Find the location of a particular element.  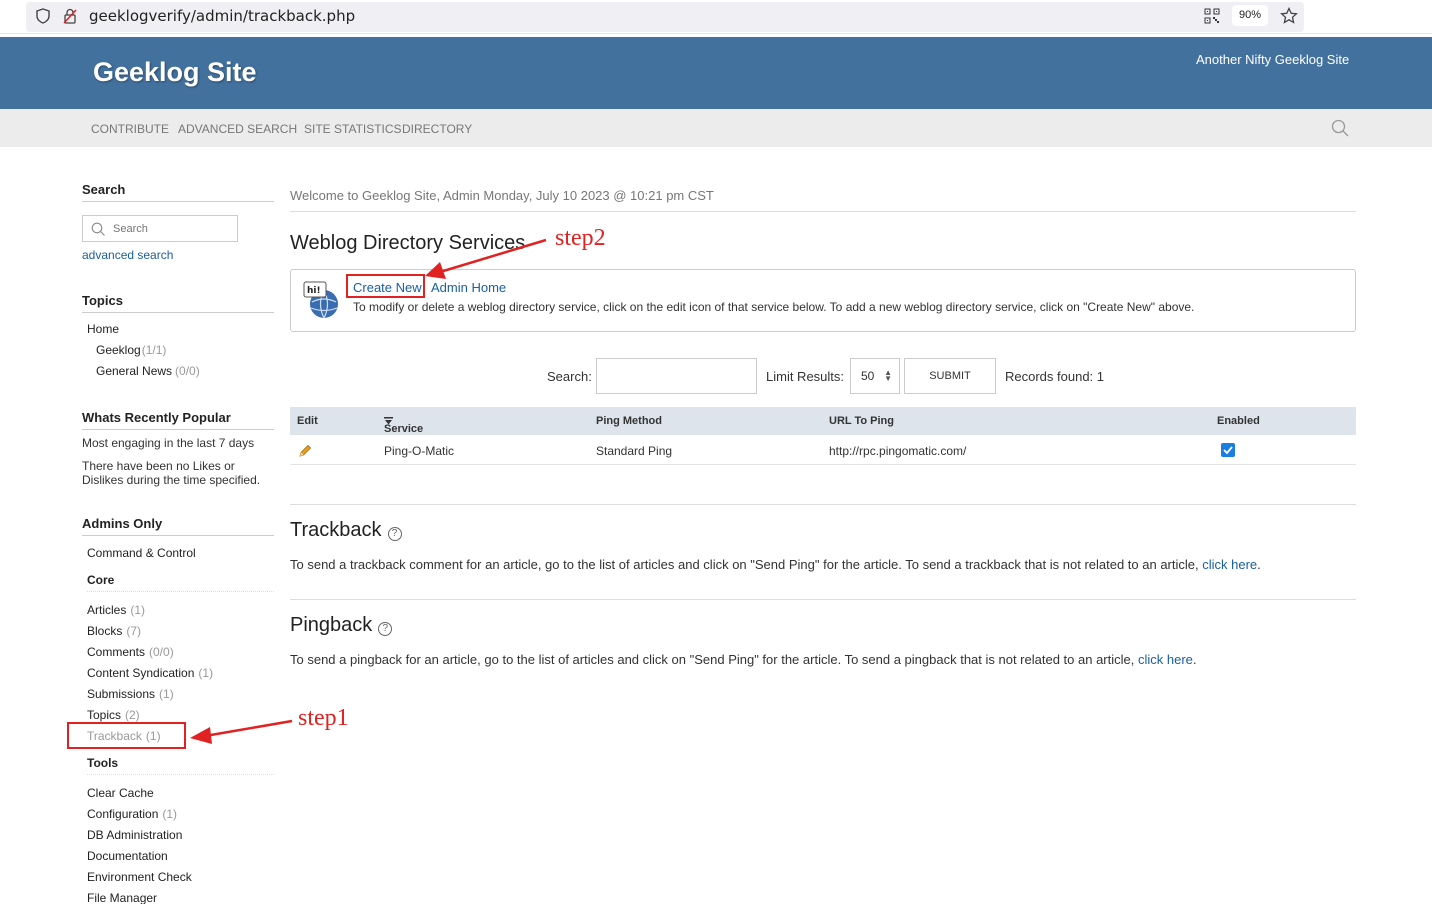

sidebar-search-heading: Search is located at coordinates (178, 192).